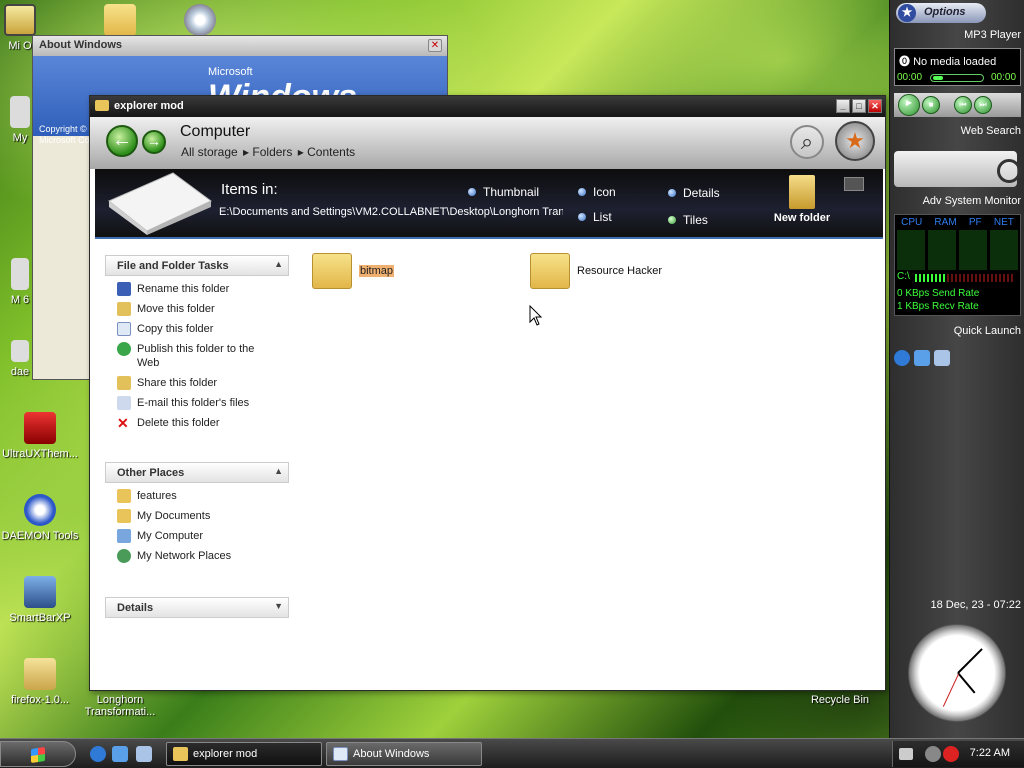 The image size is (1024, 768). I want to click on clock-hour-hand, so click(966, 683).